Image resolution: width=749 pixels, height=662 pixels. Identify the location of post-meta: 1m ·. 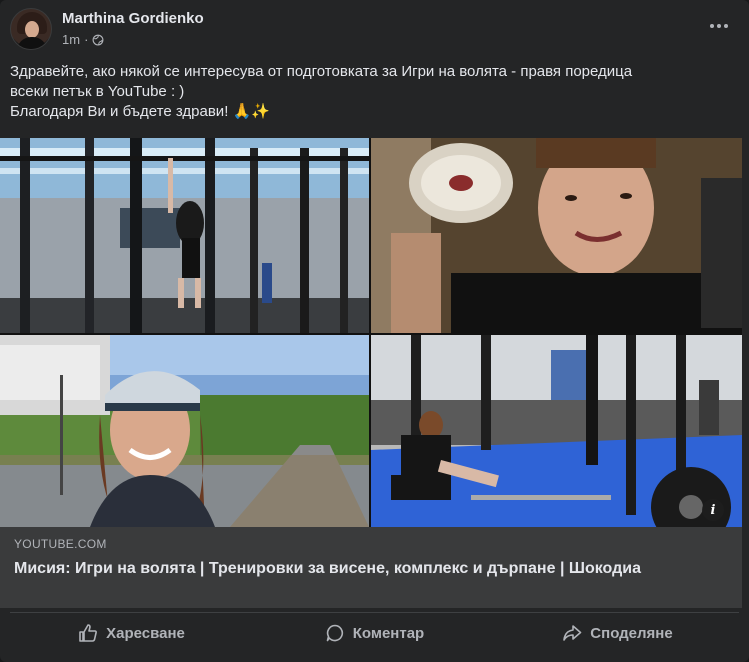
(83, 39).